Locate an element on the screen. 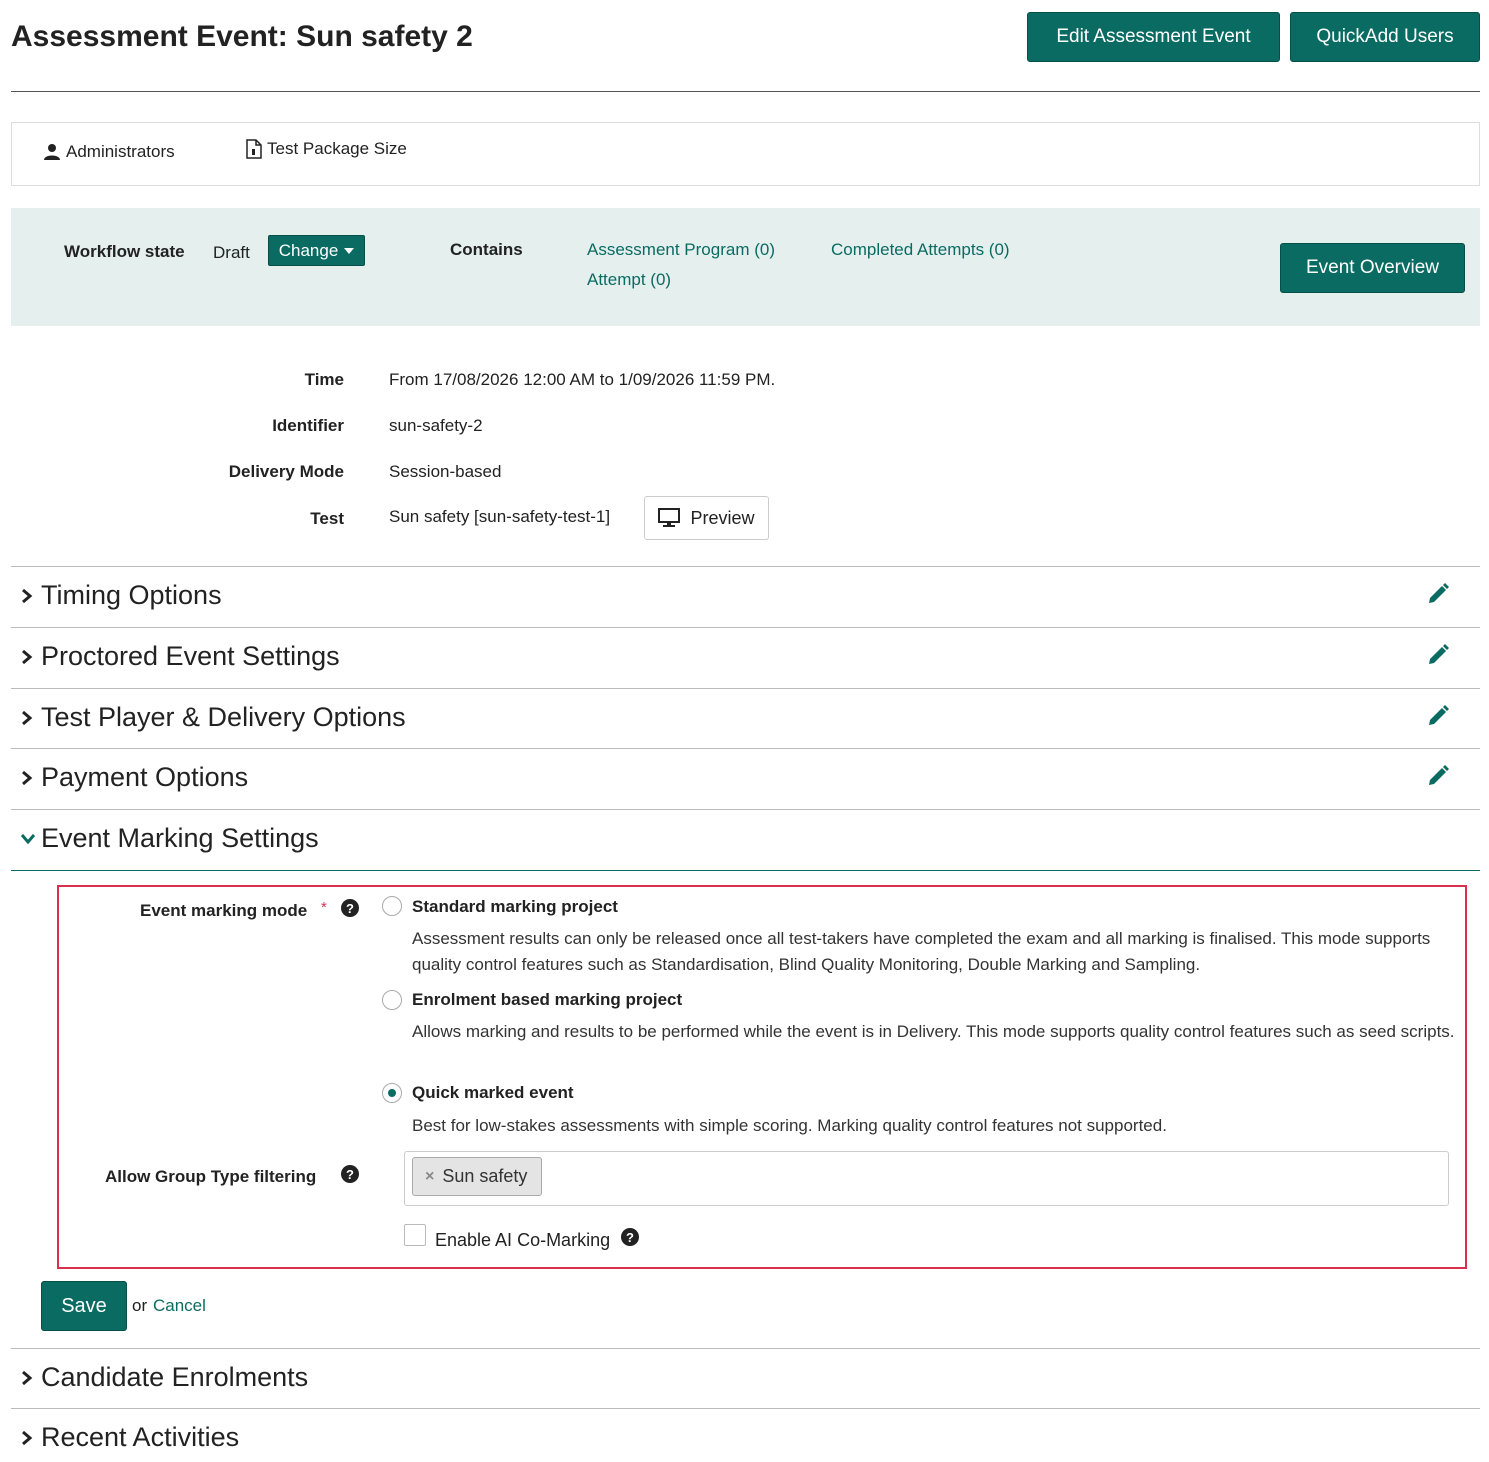 The image size is (1489, 1462). group-chip: × Sun safety is located at coordinates (477, 1176).